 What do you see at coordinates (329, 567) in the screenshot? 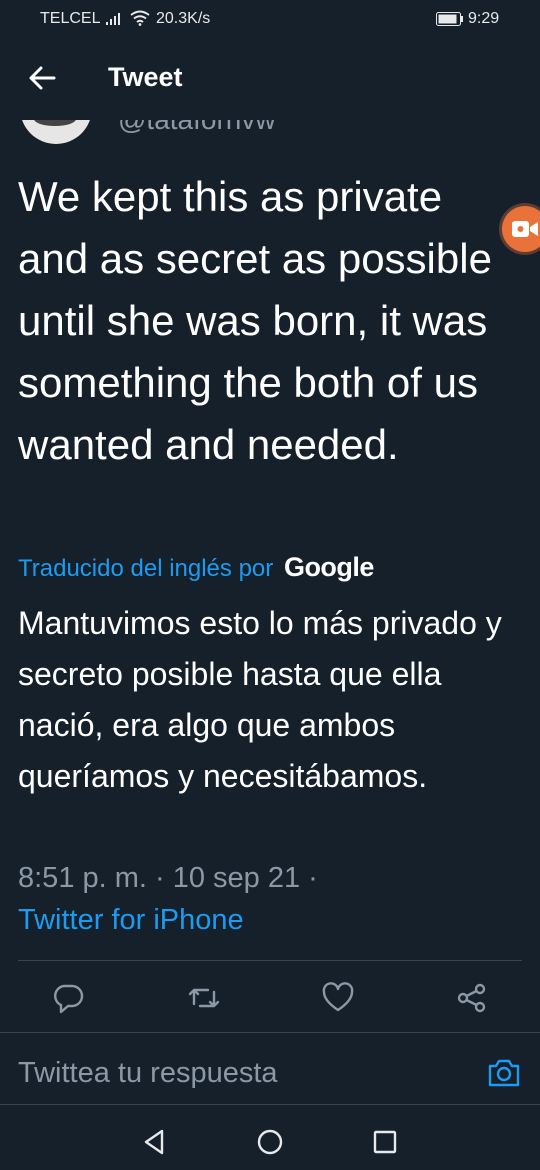
I see `google-logo: Google` at bounding box center [329, 567].